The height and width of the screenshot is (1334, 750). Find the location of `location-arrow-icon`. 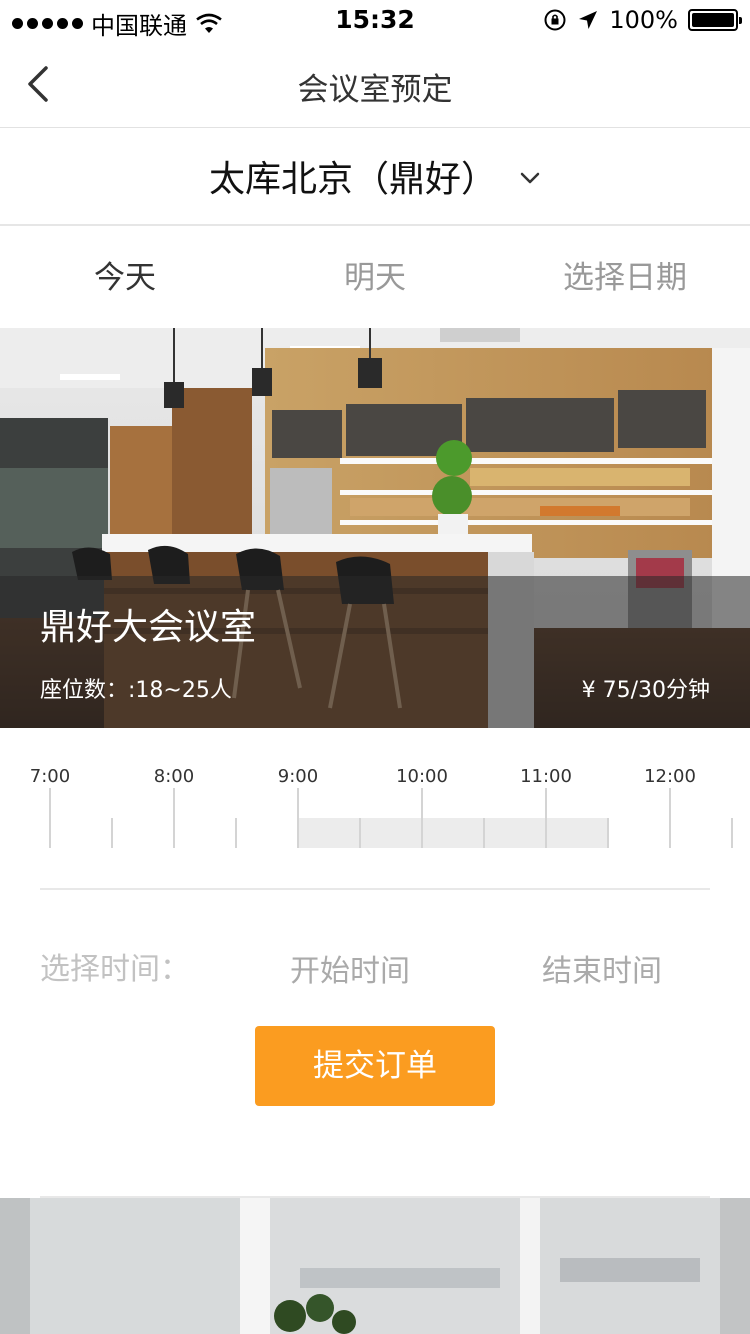

location-arrow-icon is located at coordinates (588, 20).